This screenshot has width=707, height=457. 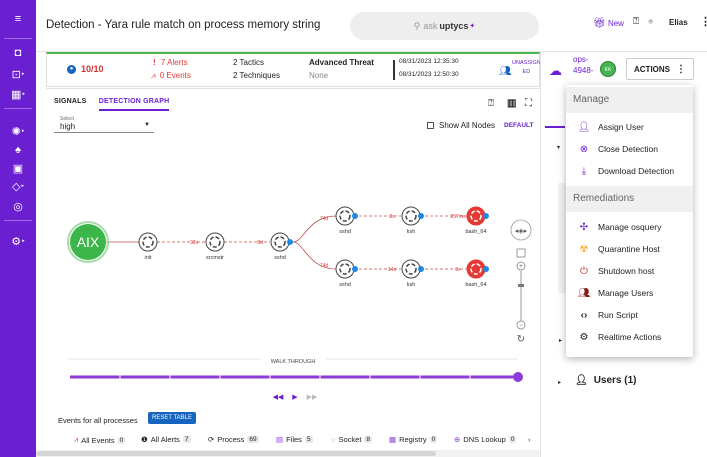 I want to click on manage-osquery-item: ✣ Manage osquery, so click(x=619, y=227).